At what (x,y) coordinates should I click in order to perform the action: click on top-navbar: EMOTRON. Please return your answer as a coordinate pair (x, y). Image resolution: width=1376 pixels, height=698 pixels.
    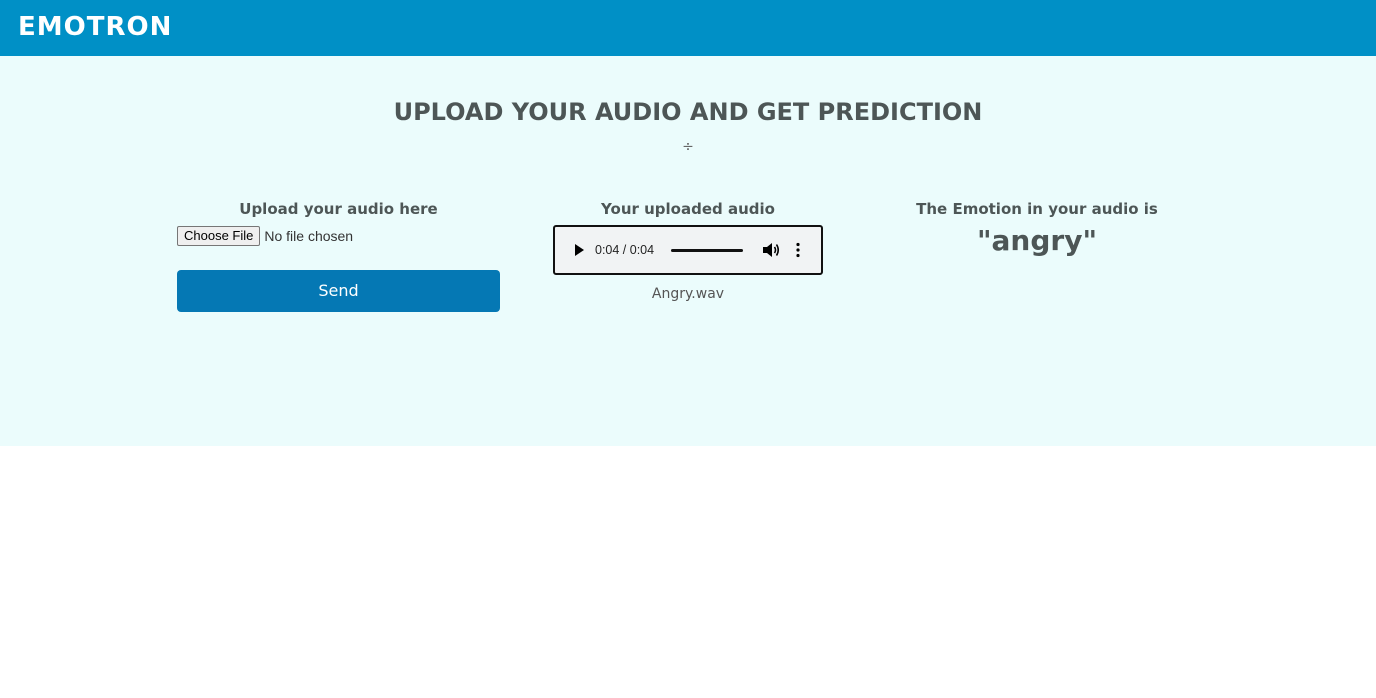
    Looking at the image, I should click on (688, 28).